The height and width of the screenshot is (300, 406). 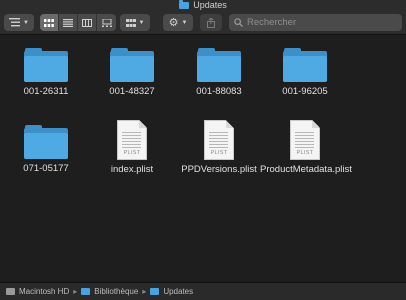 I want to click on search-field: Rechercher, so click(x=315, y=22).